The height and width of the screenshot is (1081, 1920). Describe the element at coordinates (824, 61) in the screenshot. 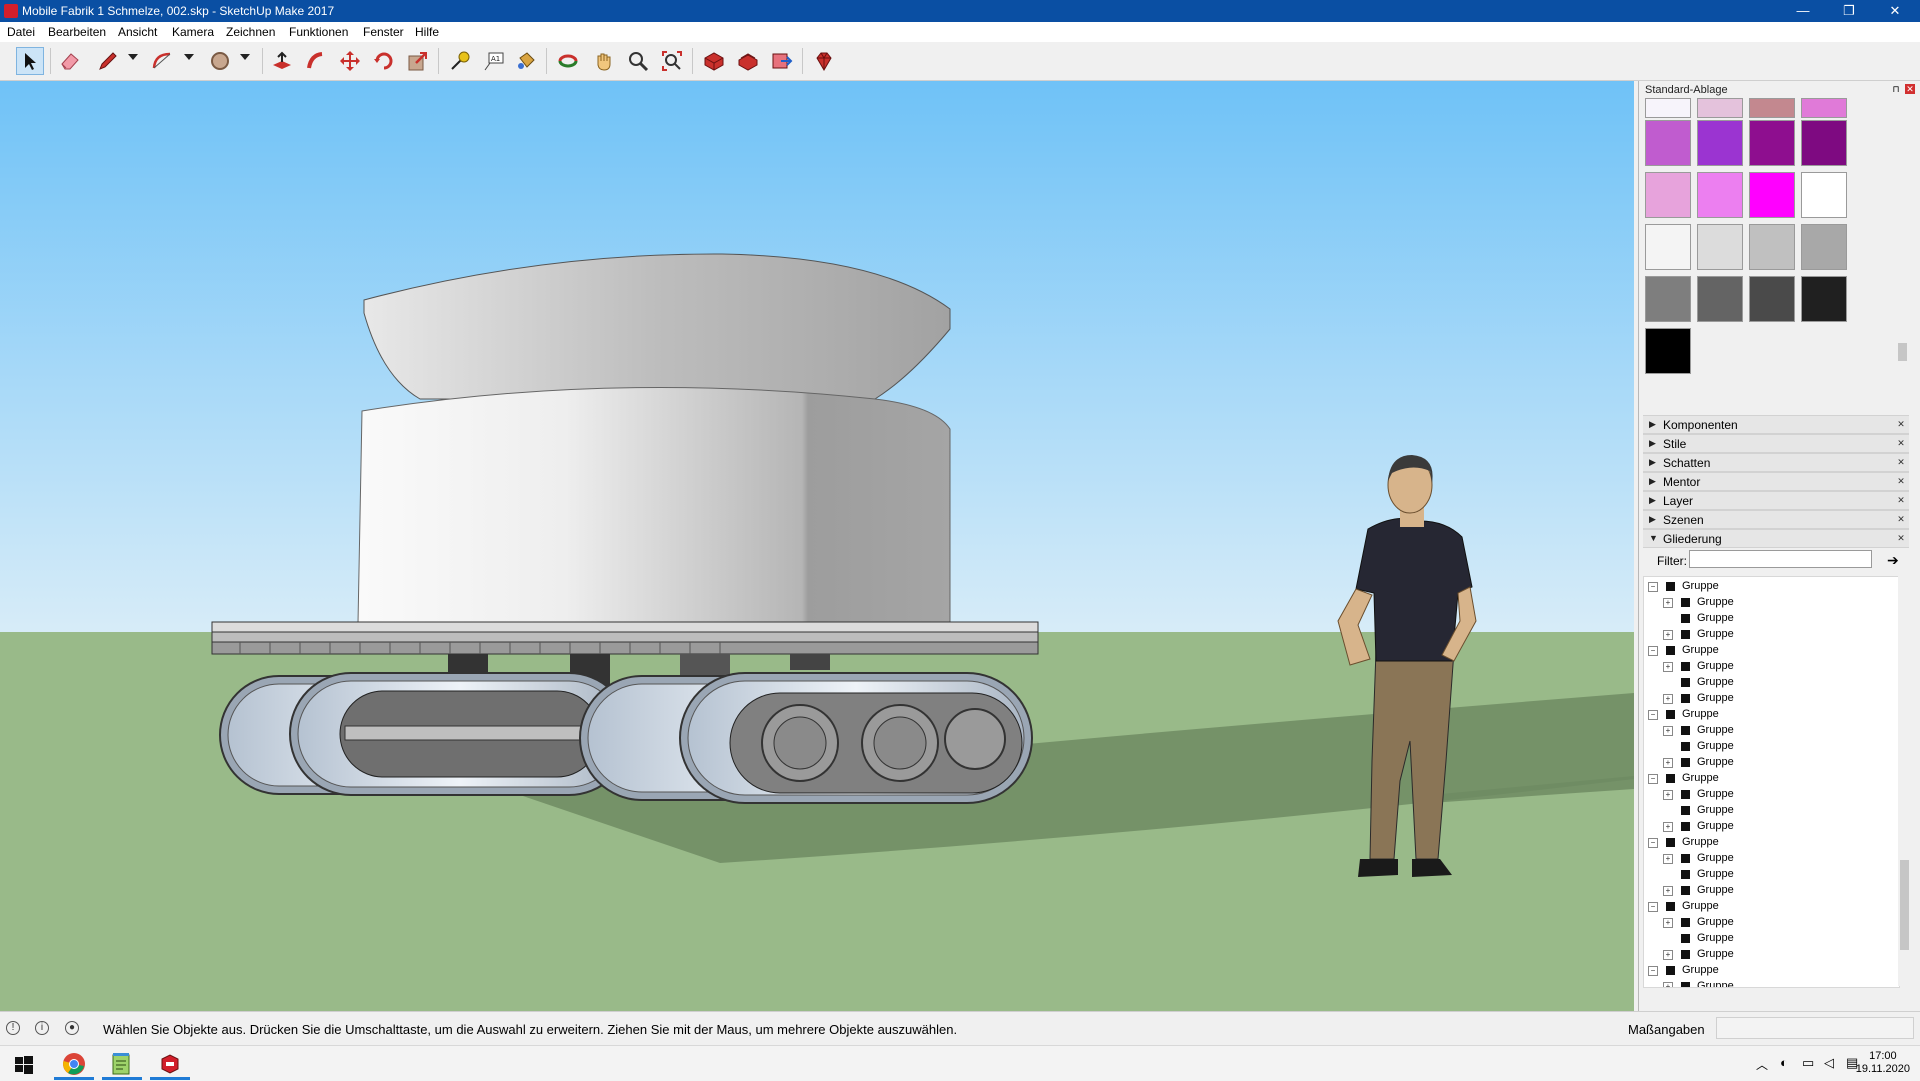

I see `extension-manager-tool-button` at that location.